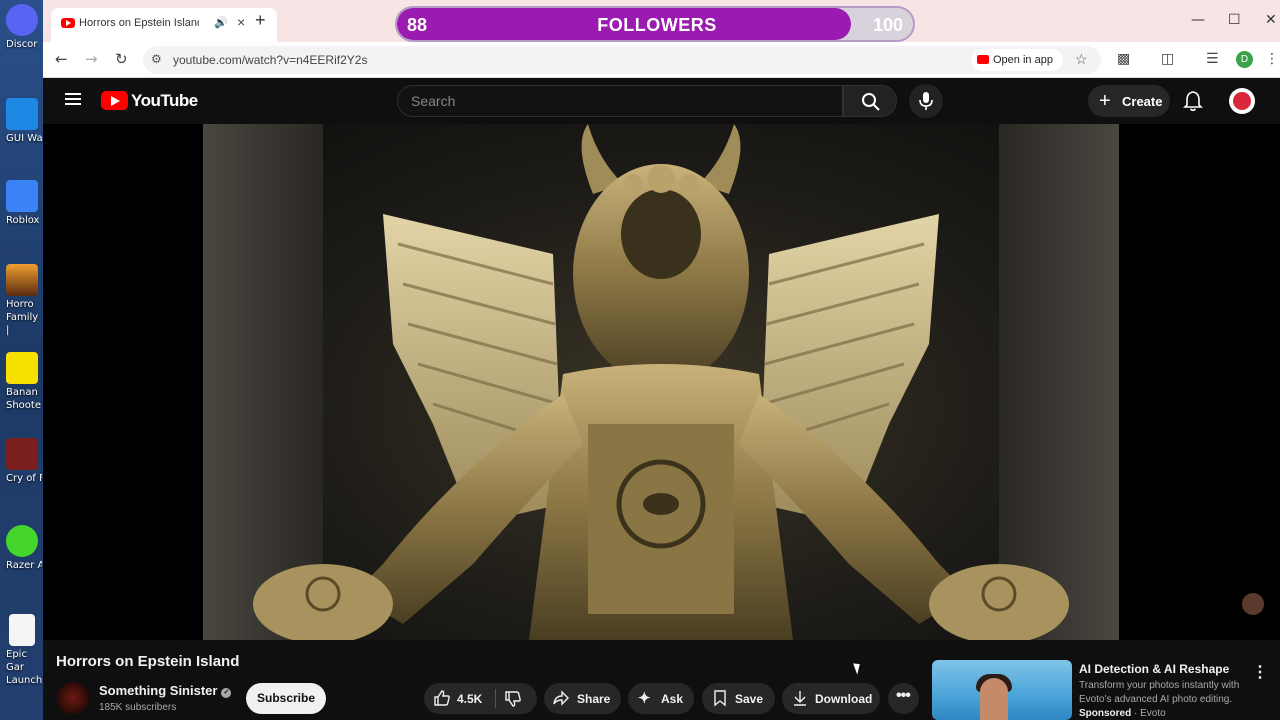 This screenshot has width=1280, height=720. I want to click on open-in-app-button: Open in app, so click(1017, 60).